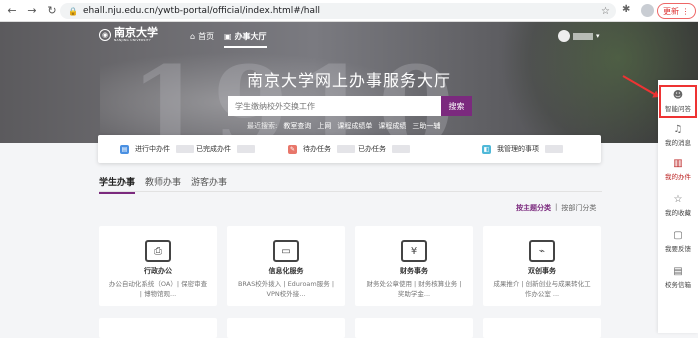 The height and width of the screenshot is (338, 698). I want to click on page-title: 南京大学网上办事服务大厅, so click(348, 80).